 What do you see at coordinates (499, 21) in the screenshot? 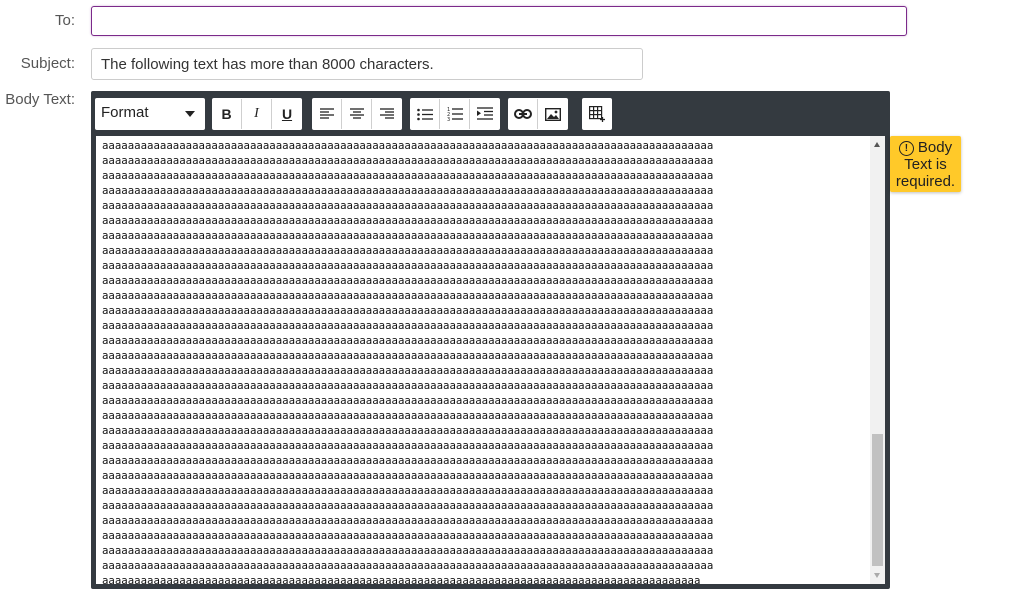
I see `to-input` at bounding box center [499, 21].